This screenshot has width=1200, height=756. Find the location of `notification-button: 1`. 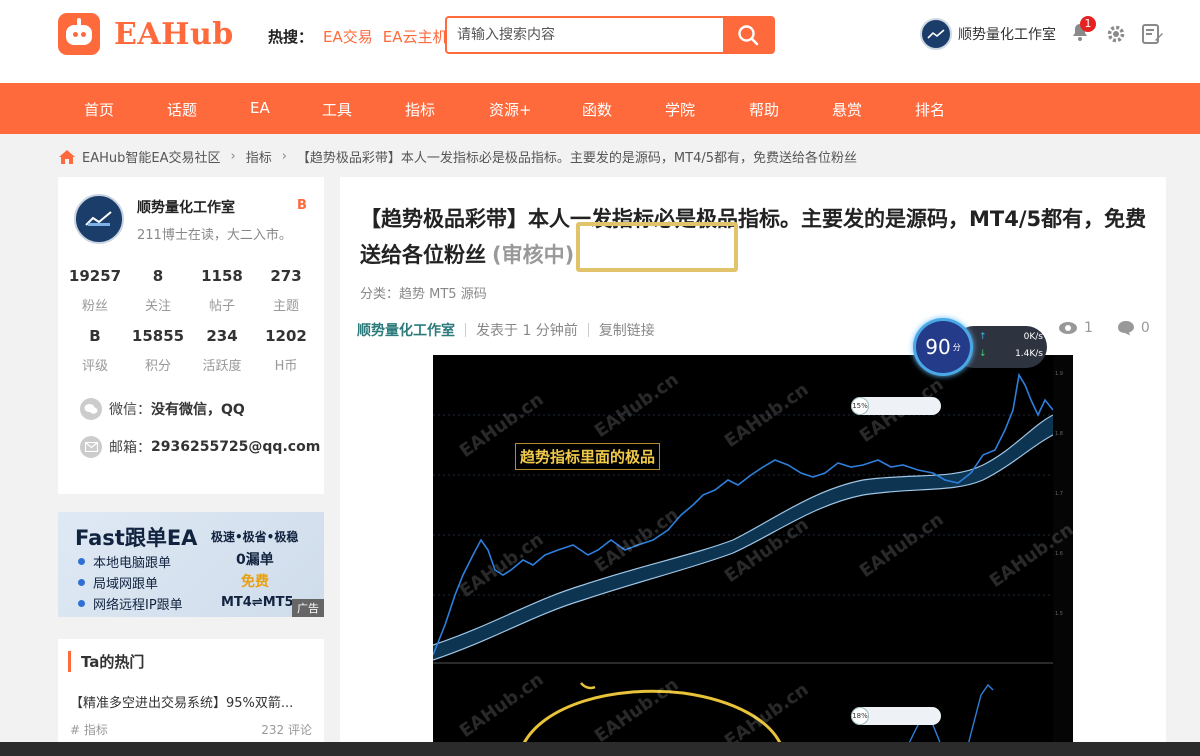

notification-button: 1 is located at coordinates (1083, 31).